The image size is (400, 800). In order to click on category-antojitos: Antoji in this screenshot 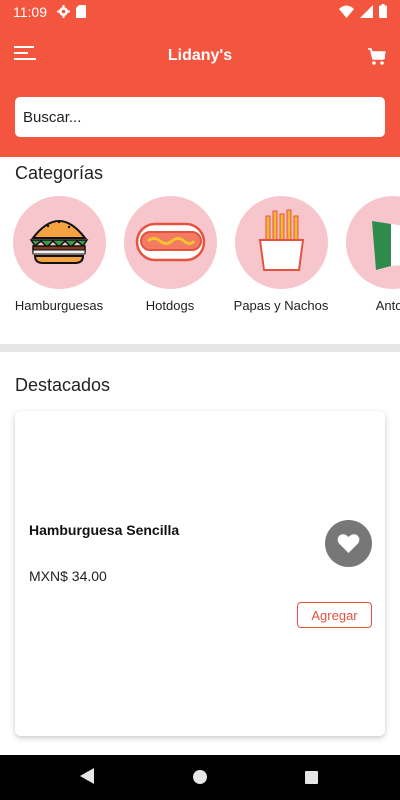, I will do `click(368, 255)`.